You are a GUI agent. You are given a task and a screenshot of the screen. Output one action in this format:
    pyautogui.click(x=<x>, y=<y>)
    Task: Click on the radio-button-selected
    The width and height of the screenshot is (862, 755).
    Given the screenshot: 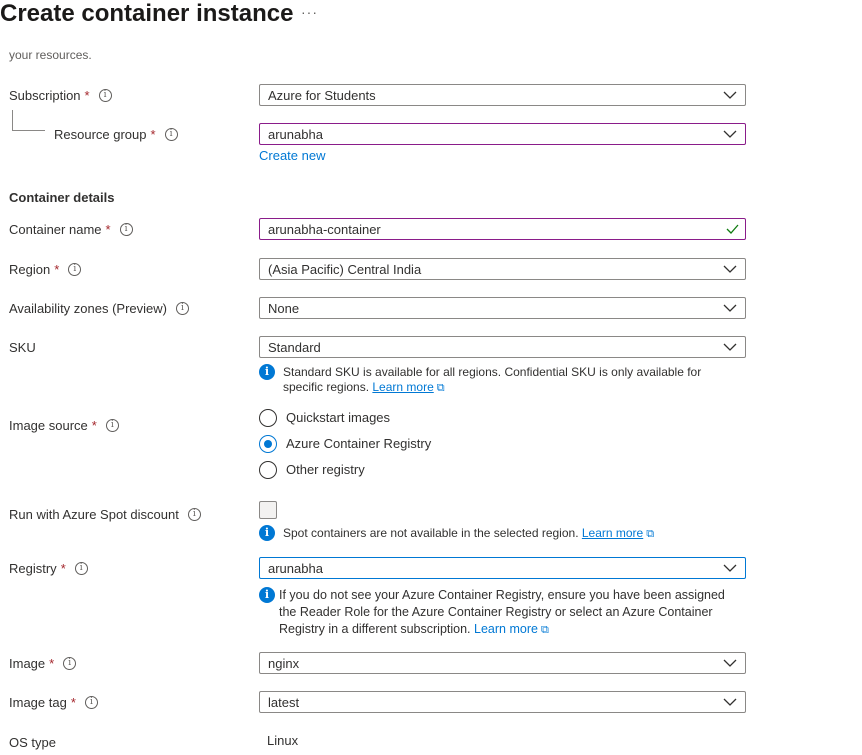 What is the action you would take?
    pyautogui.click(x=268, y=444)
    